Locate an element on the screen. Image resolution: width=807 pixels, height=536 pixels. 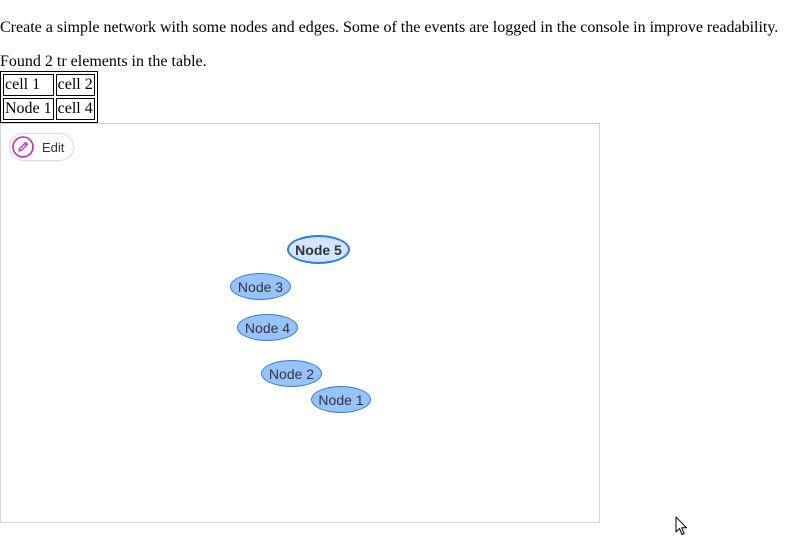
mouse-cursor-icon is located at coordinates (681, 525).